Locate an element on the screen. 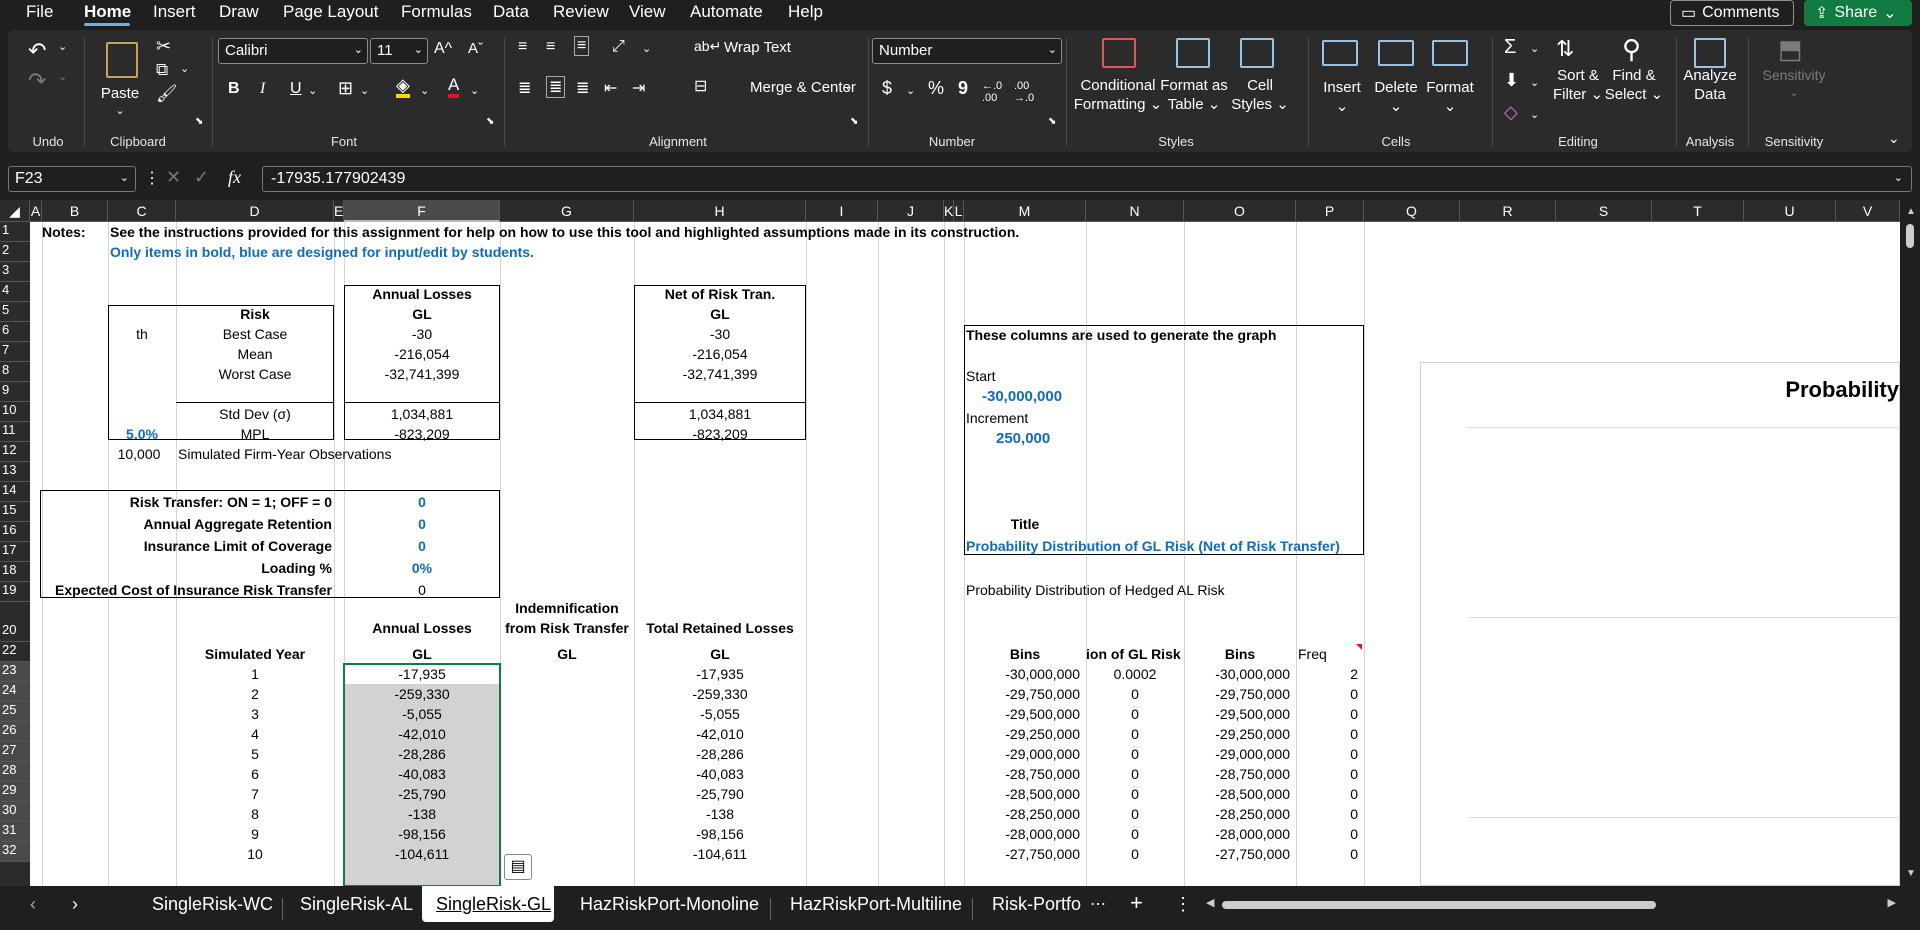 The image size is (1920, 930). column-header: K is located at coordinates (949, 211).